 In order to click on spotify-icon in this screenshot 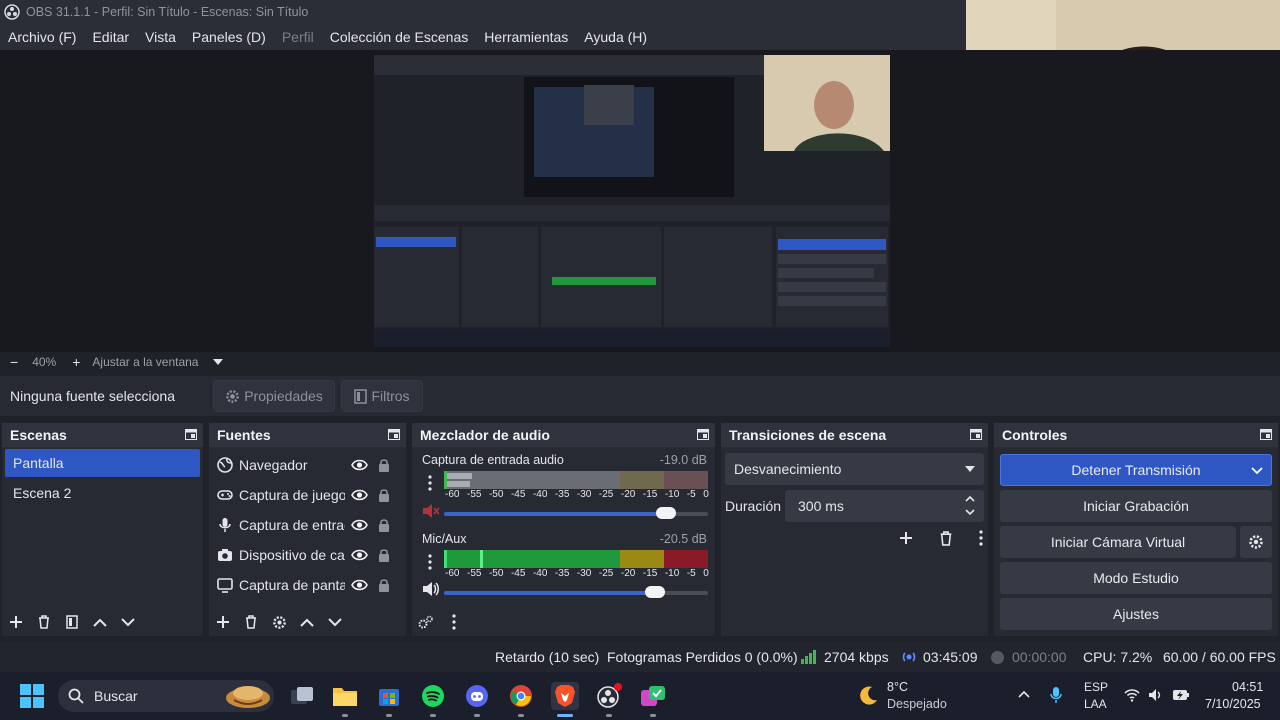, I will do `click(433, 696)`.